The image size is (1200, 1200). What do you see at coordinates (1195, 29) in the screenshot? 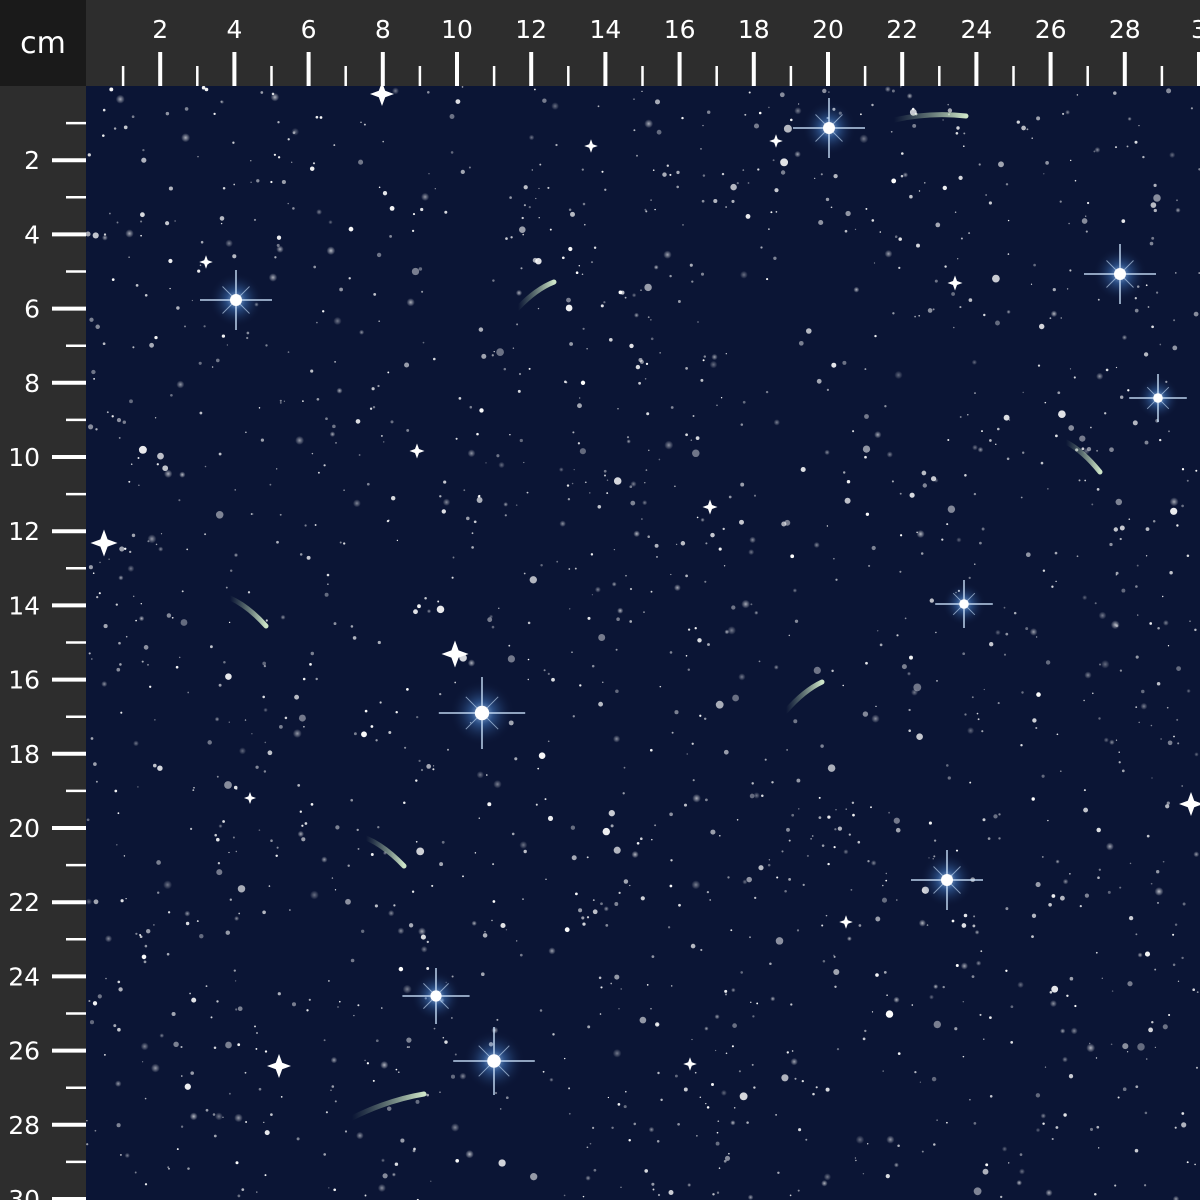
I see `ruler-top-label: 3` at bounding box center [1195, 29].